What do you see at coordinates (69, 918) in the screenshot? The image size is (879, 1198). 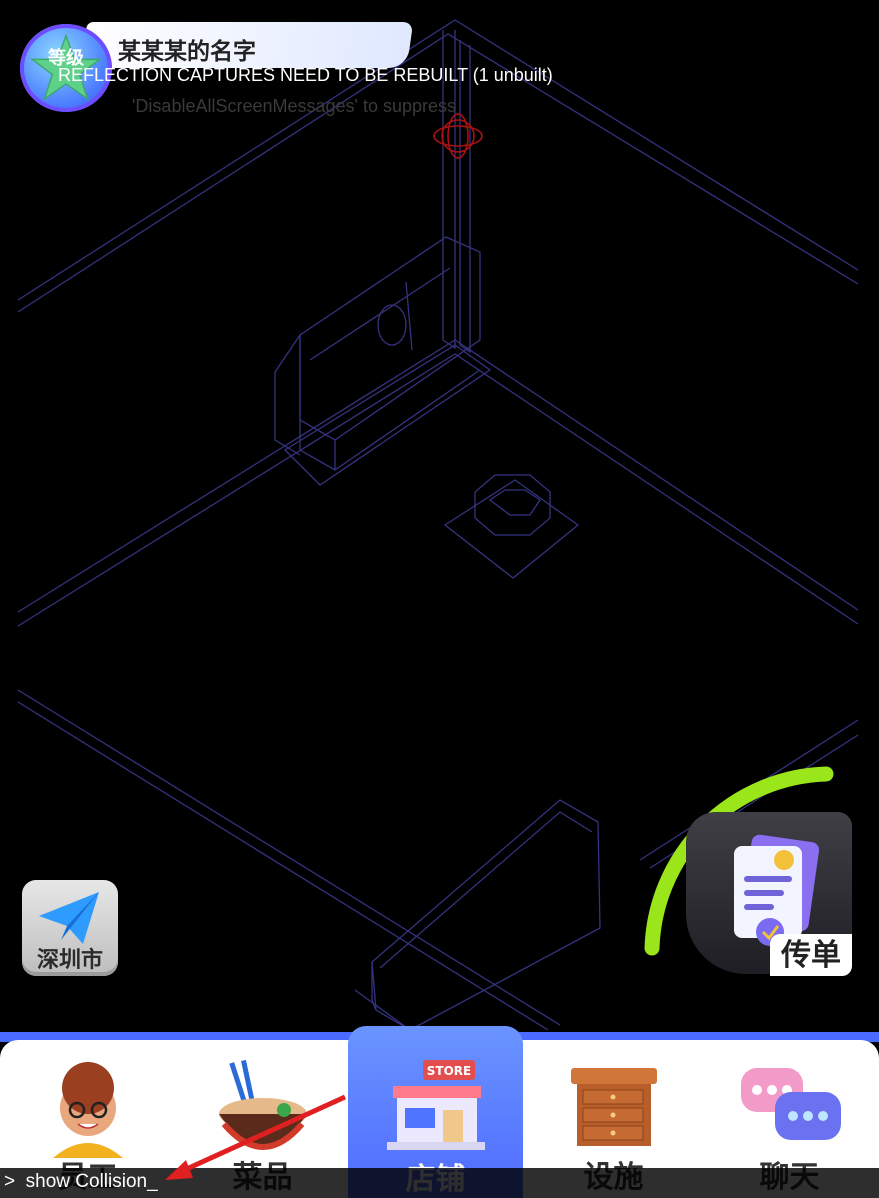 I see `paper-plane-icon` at bounding box center [69, 918].